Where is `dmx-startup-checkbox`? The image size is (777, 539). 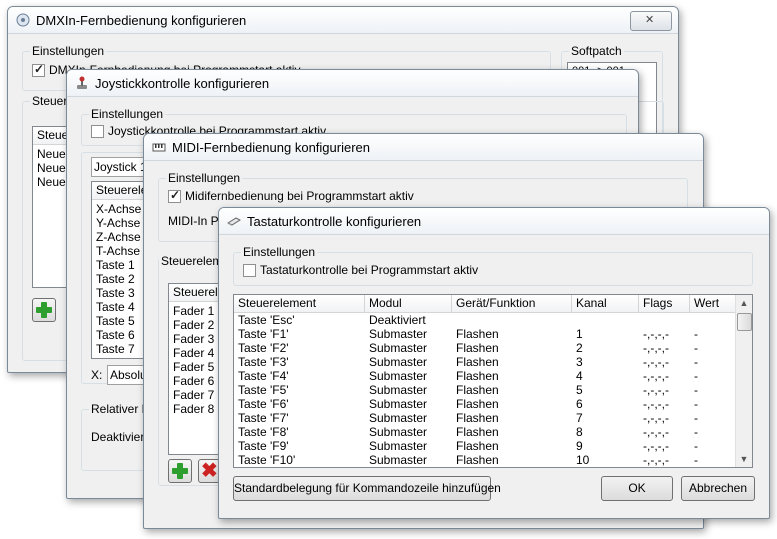 dmx-startup-checkbox is located at coordinates (38, 69).